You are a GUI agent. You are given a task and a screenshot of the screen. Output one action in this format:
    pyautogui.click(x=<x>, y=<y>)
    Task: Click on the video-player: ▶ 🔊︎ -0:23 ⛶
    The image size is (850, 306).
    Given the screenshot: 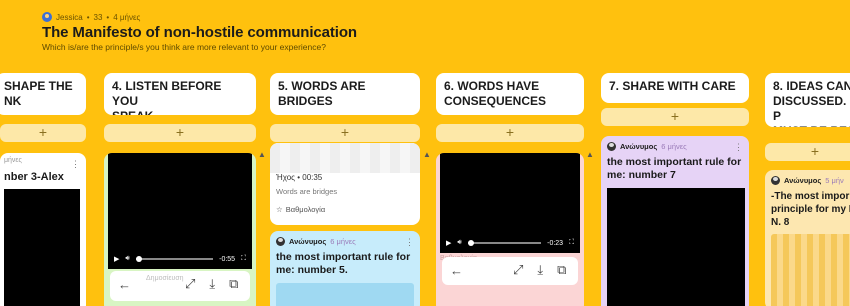 What is the action you would take?
    pyautogui.click(x=510, y=203)
    